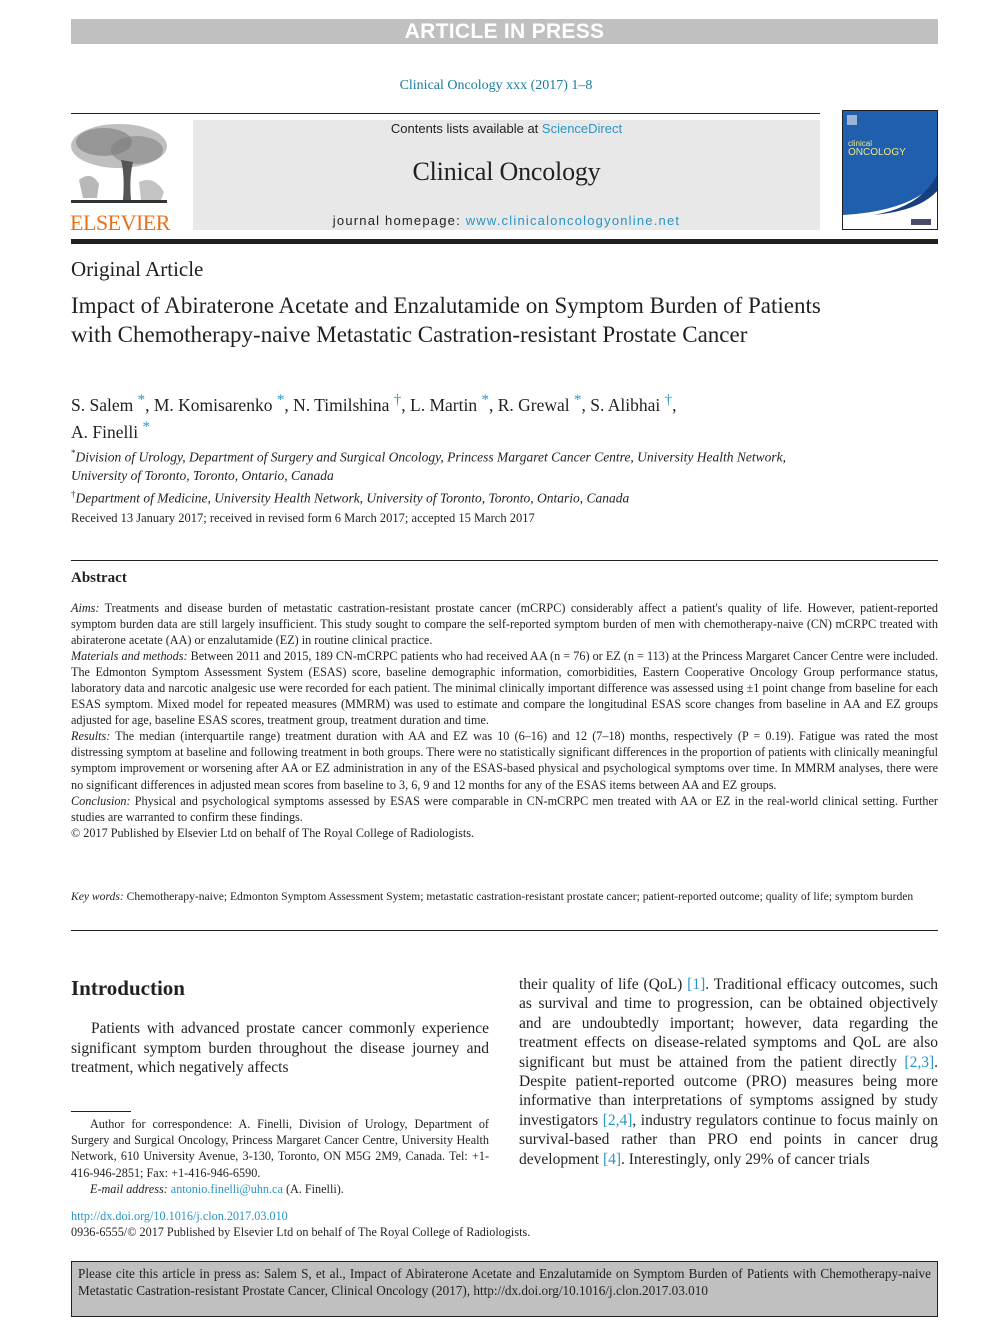  What do you see at coordinates (129, 656) in the screenshot?
I see `section-label: Materials and methods:` at bounding box center [129, 656].